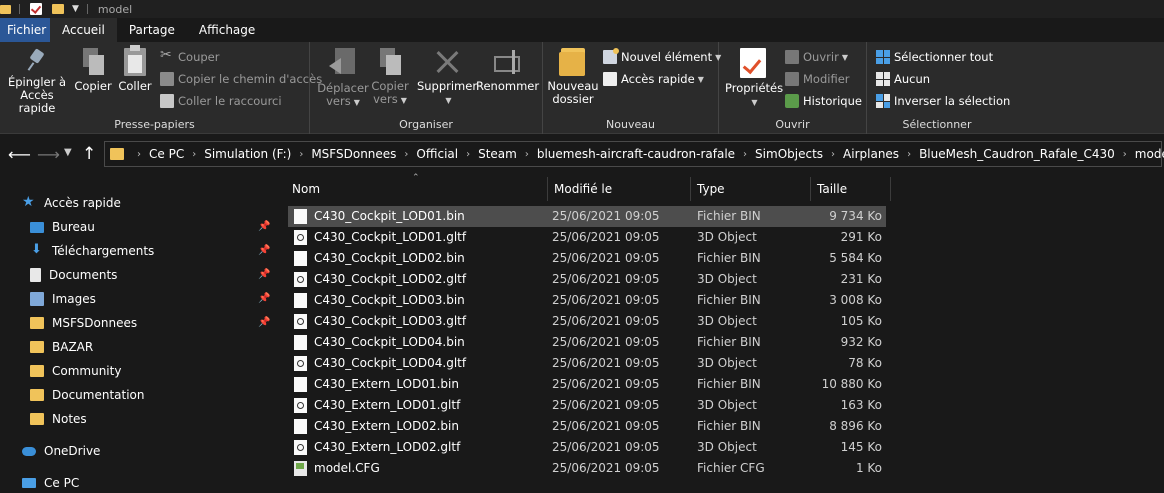  Describe the element at coordinates (189, 57) in the screenshot. I see `cut-button: Couper` at that location.